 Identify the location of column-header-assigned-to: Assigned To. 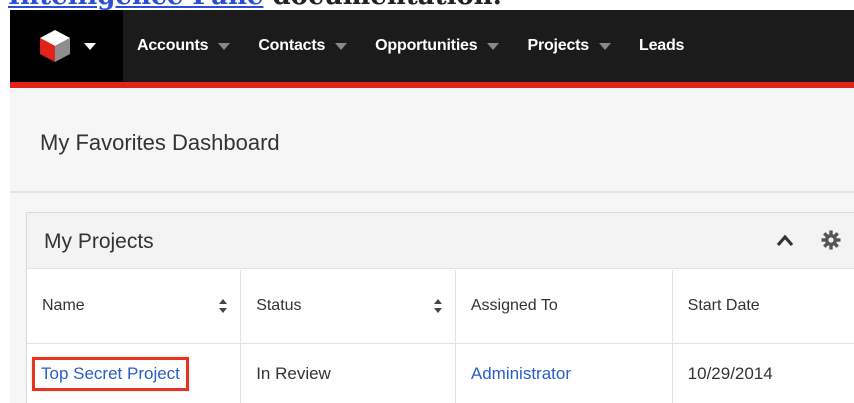
(564, 307).